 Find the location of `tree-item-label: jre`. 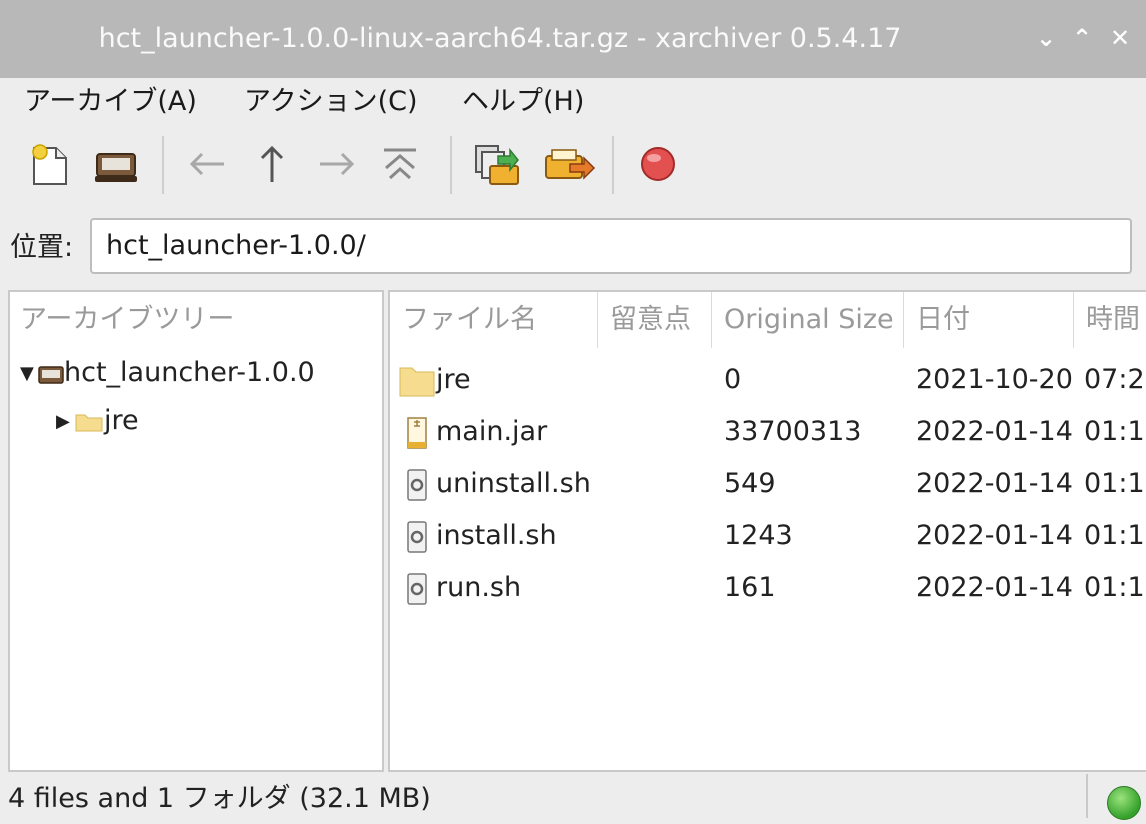

tree-item-label: jre is located at coordinates (121, 420).